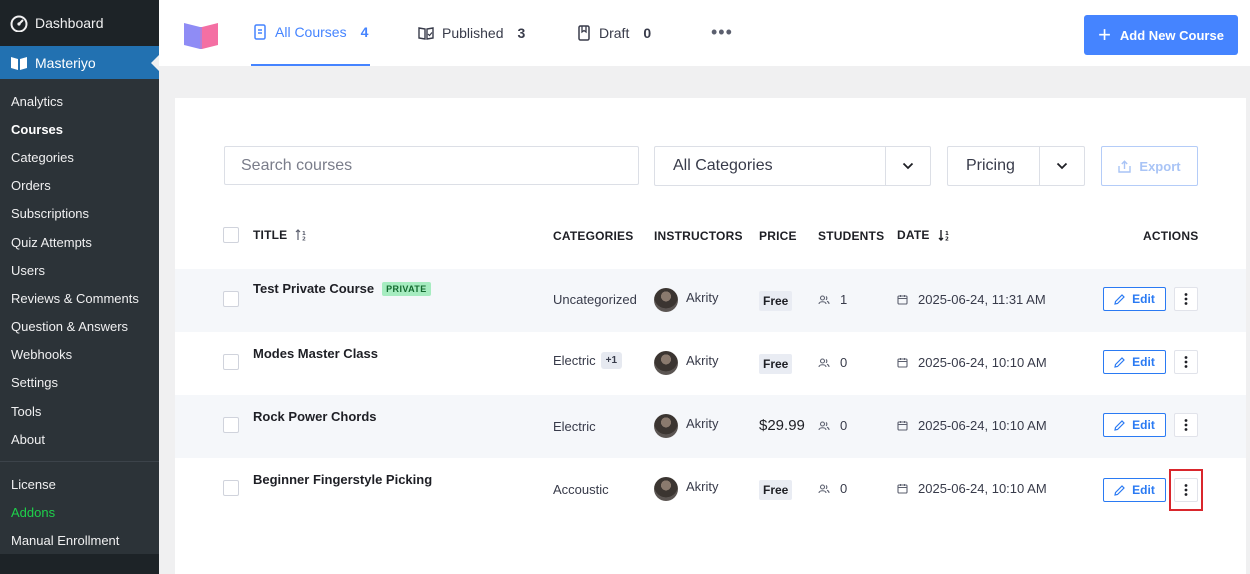 The image size is (1250, 574). Describe the element at coordinates (844, 425) in the screenshot. I see `students-count: 0` at that location.